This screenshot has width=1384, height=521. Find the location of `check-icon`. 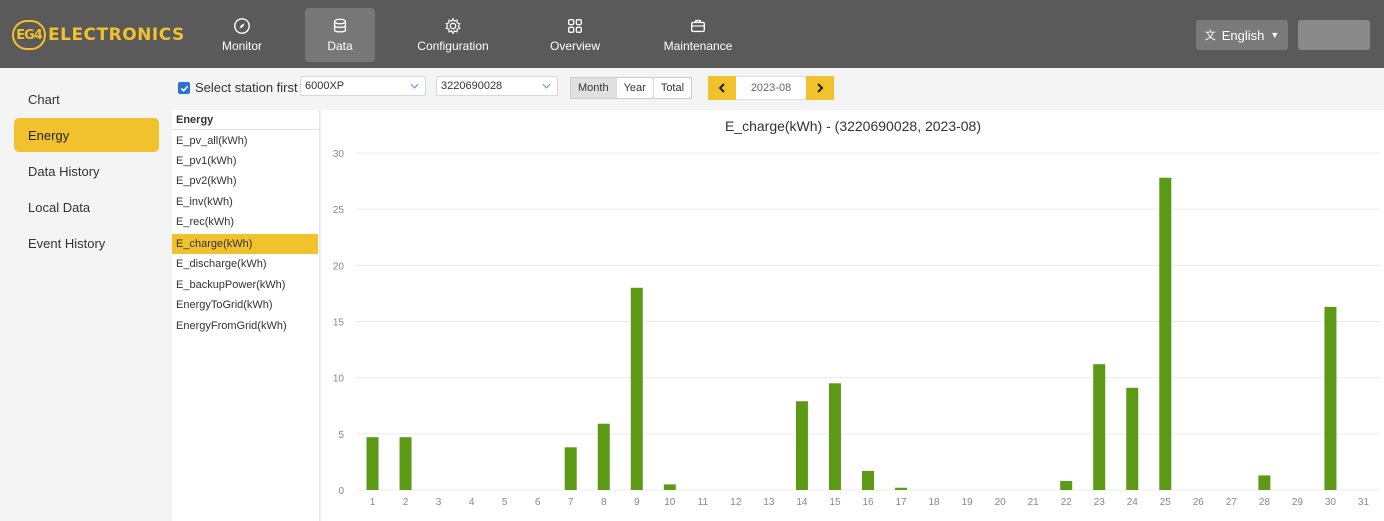

check-icon is located at coordinates (184, 88).